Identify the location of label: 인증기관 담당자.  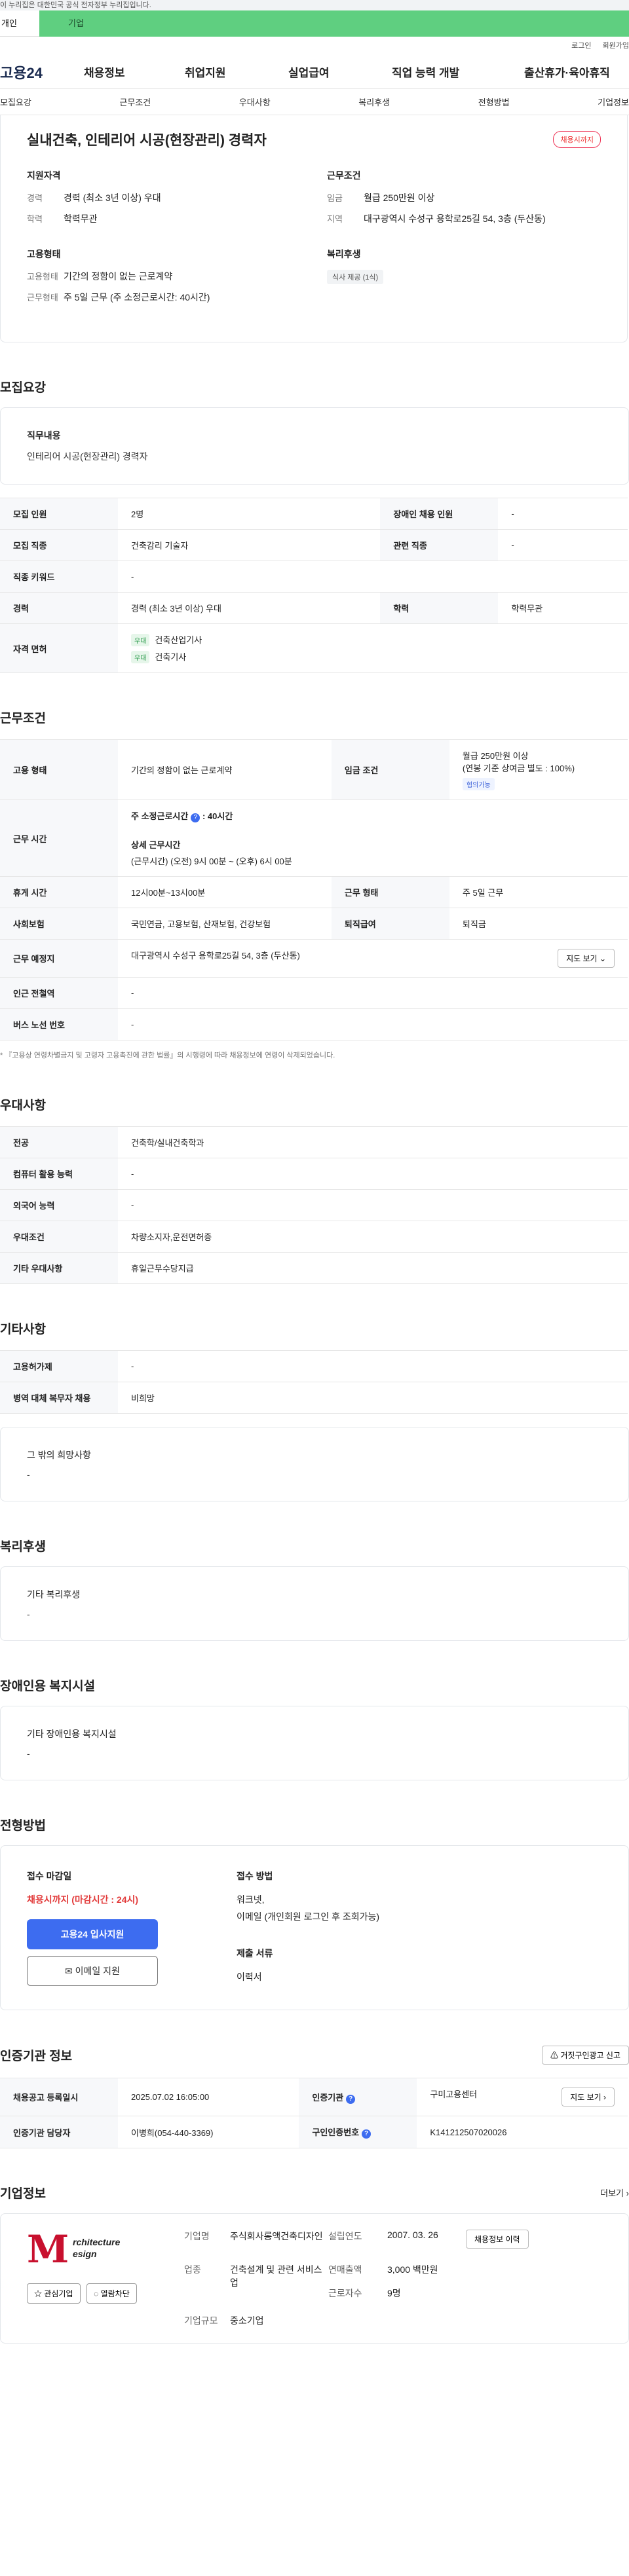
(59, 2132).